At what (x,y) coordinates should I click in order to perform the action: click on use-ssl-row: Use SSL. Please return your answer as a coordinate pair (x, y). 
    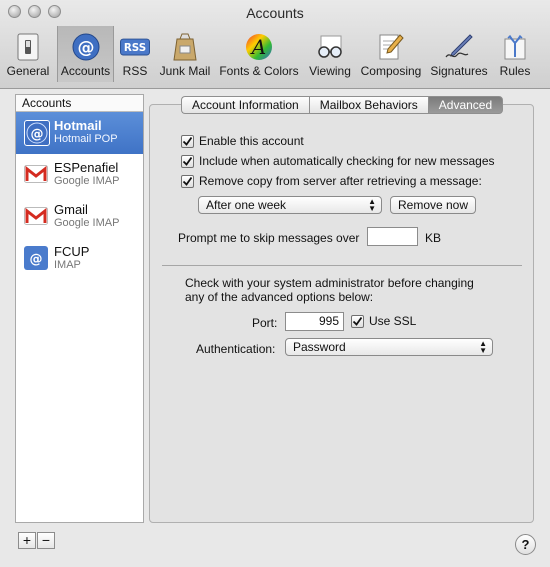
    Looking at the image, I should click on (383, 321).